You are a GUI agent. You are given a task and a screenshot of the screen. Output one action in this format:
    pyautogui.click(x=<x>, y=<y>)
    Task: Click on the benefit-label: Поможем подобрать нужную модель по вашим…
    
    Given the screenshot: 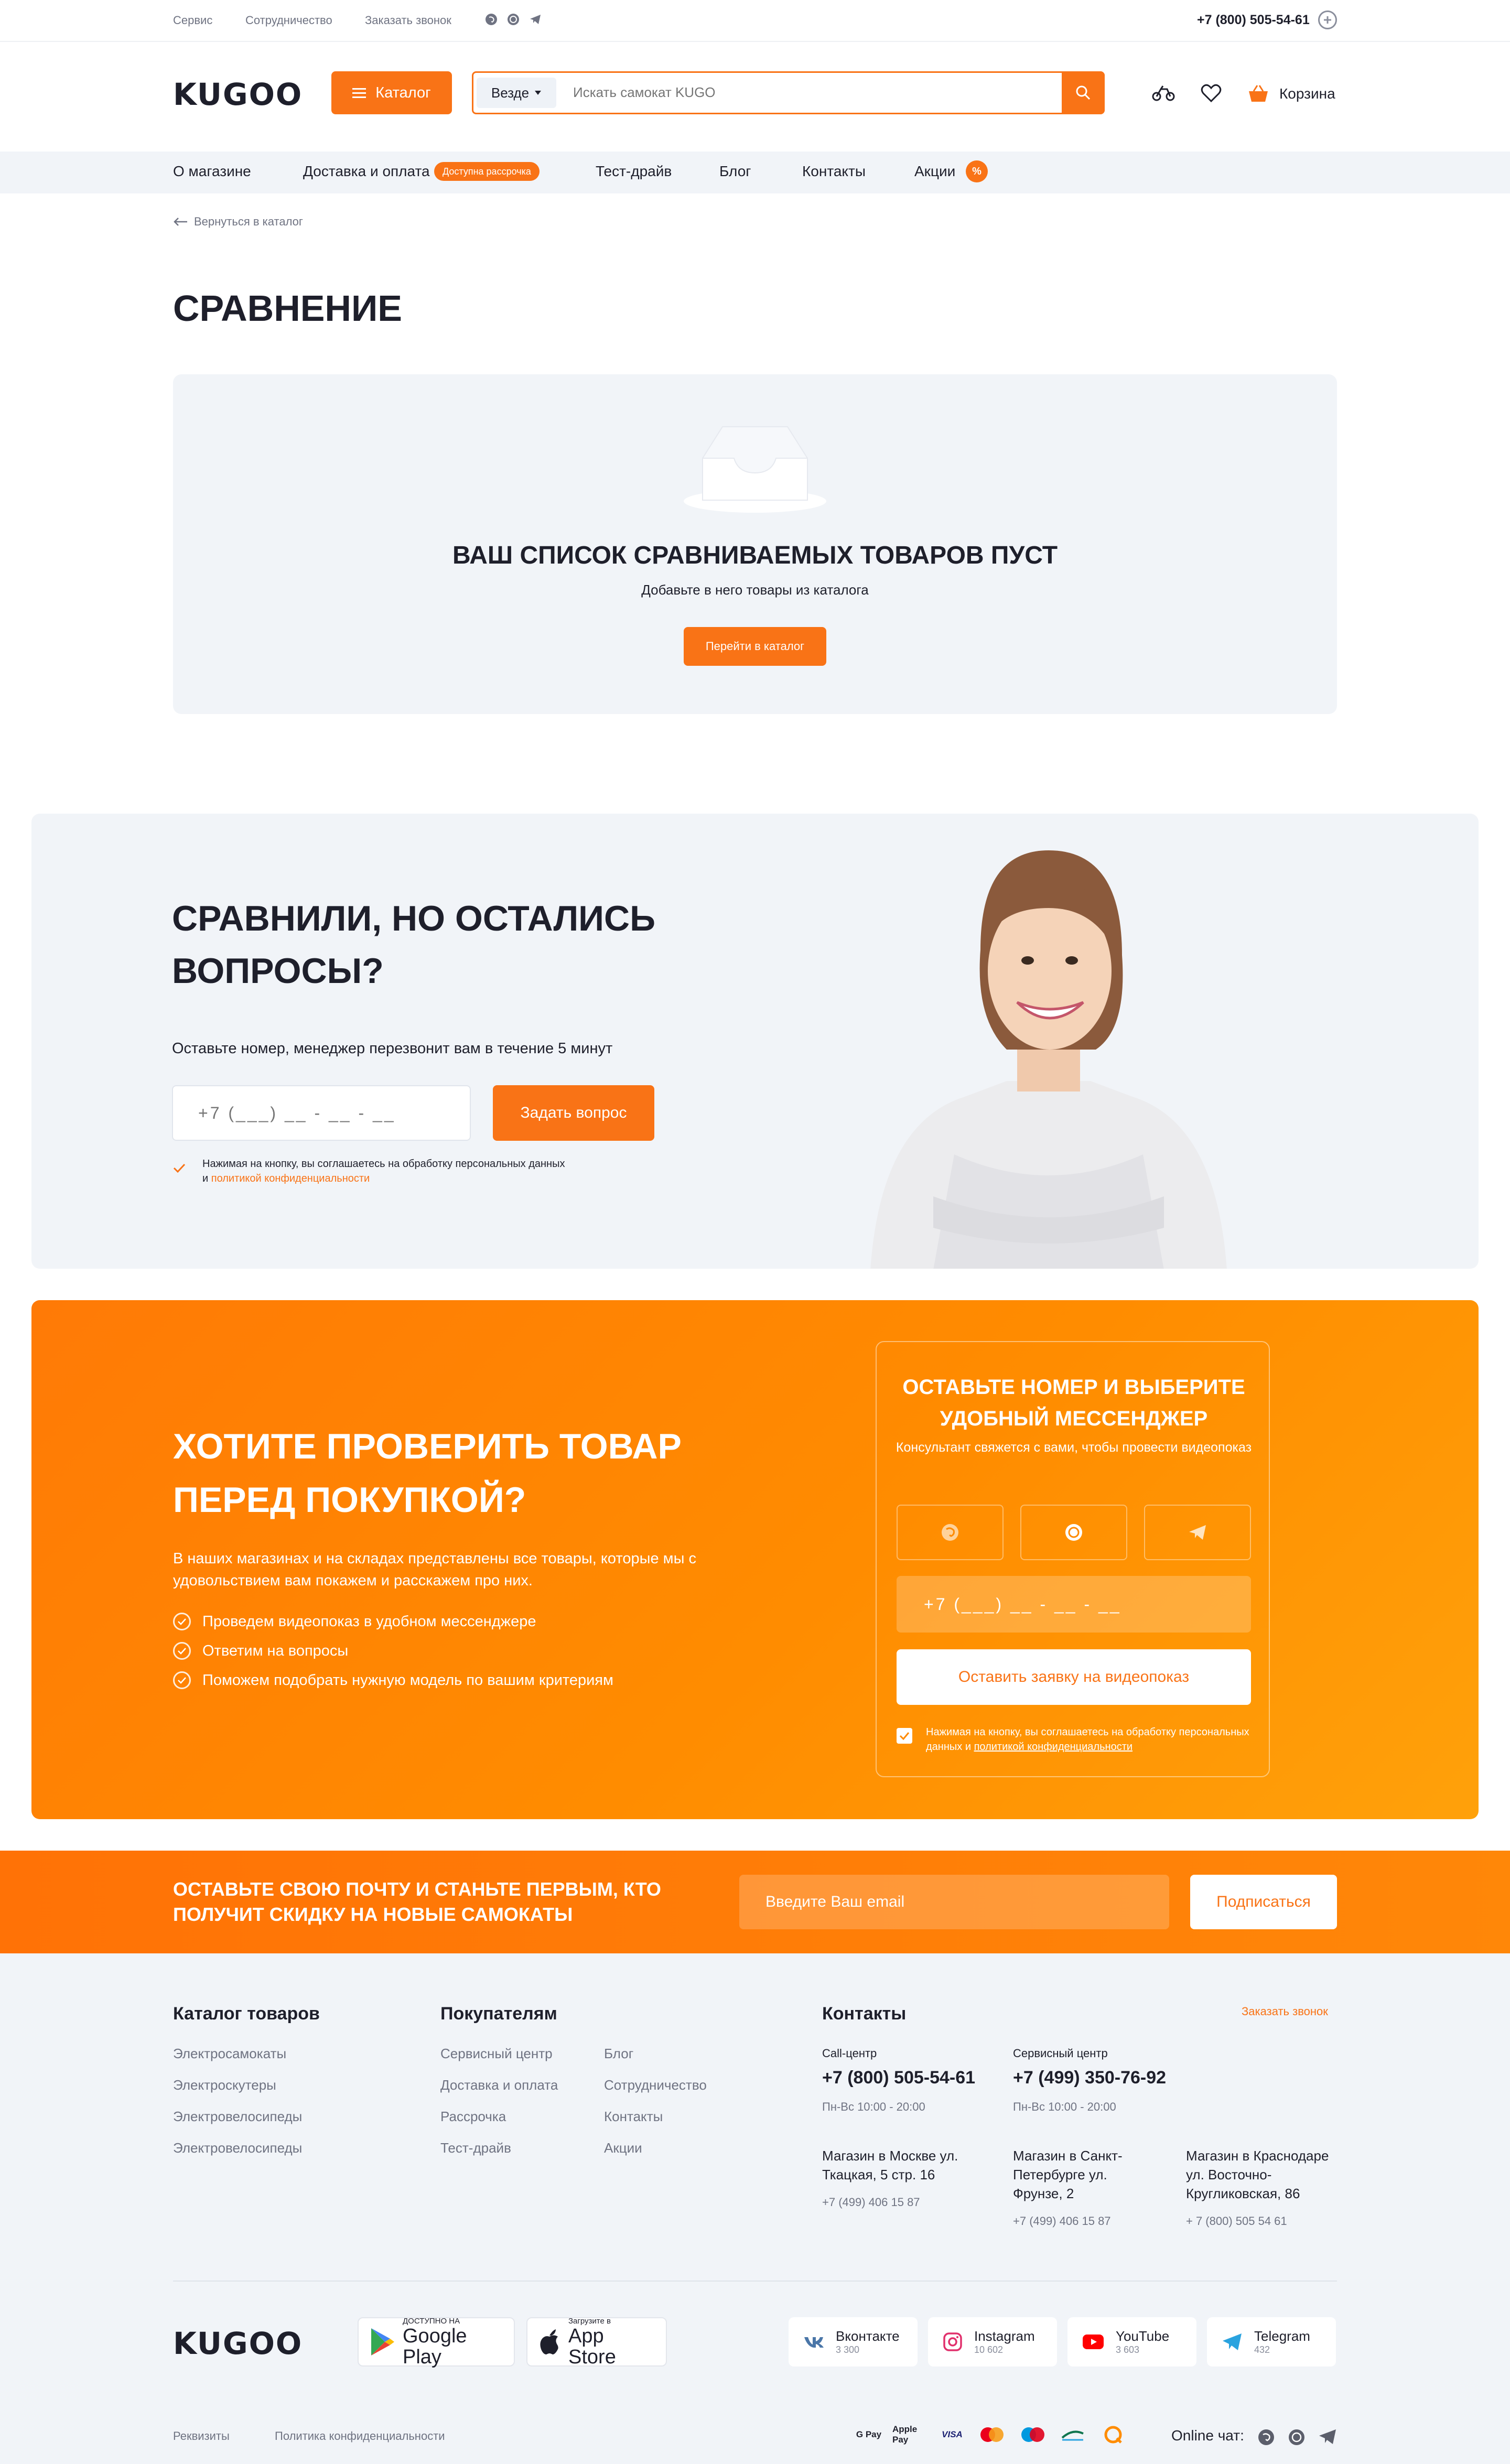 What is the action you would take?
    pyautogui.click(x=407, y=1680)
    